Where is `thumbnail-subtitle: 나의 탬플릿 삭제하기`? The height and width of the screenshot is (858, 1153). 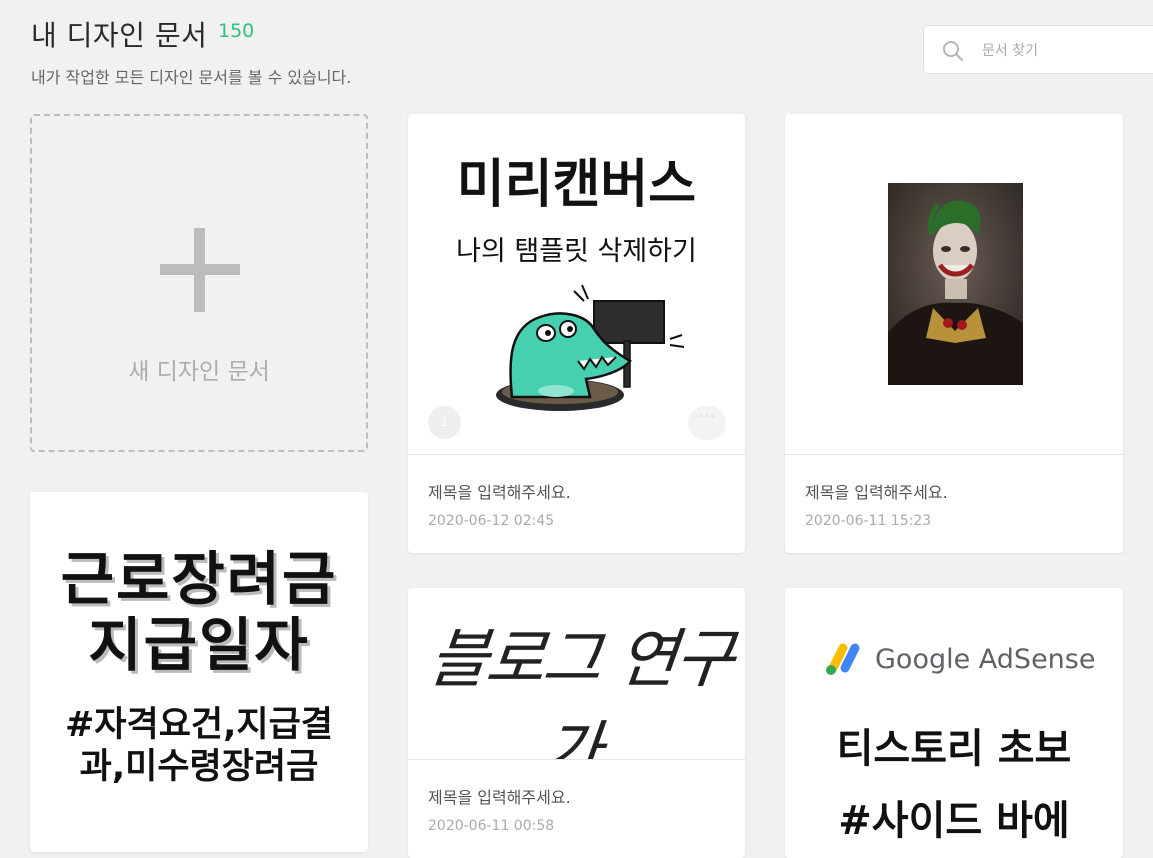
thumbnail-subtitle: 나의 탬플릿 삭제하기 is located at coordinates (576, 251).